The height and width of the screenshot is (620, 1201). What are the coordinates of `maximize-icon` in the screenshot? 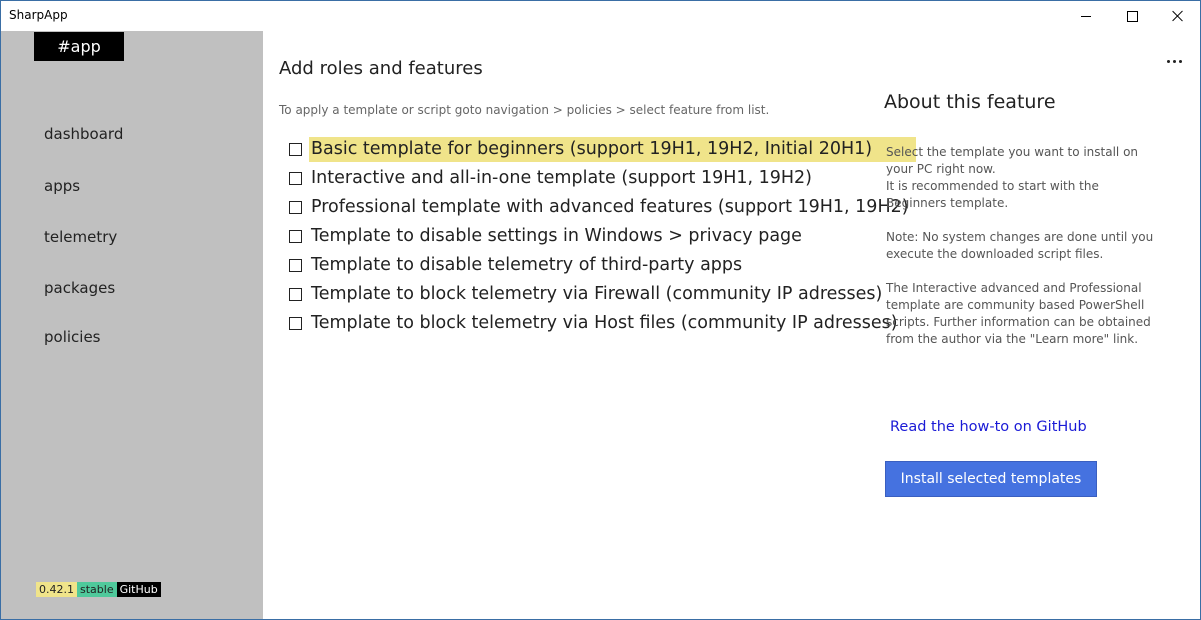 It's located at (1132, 16).